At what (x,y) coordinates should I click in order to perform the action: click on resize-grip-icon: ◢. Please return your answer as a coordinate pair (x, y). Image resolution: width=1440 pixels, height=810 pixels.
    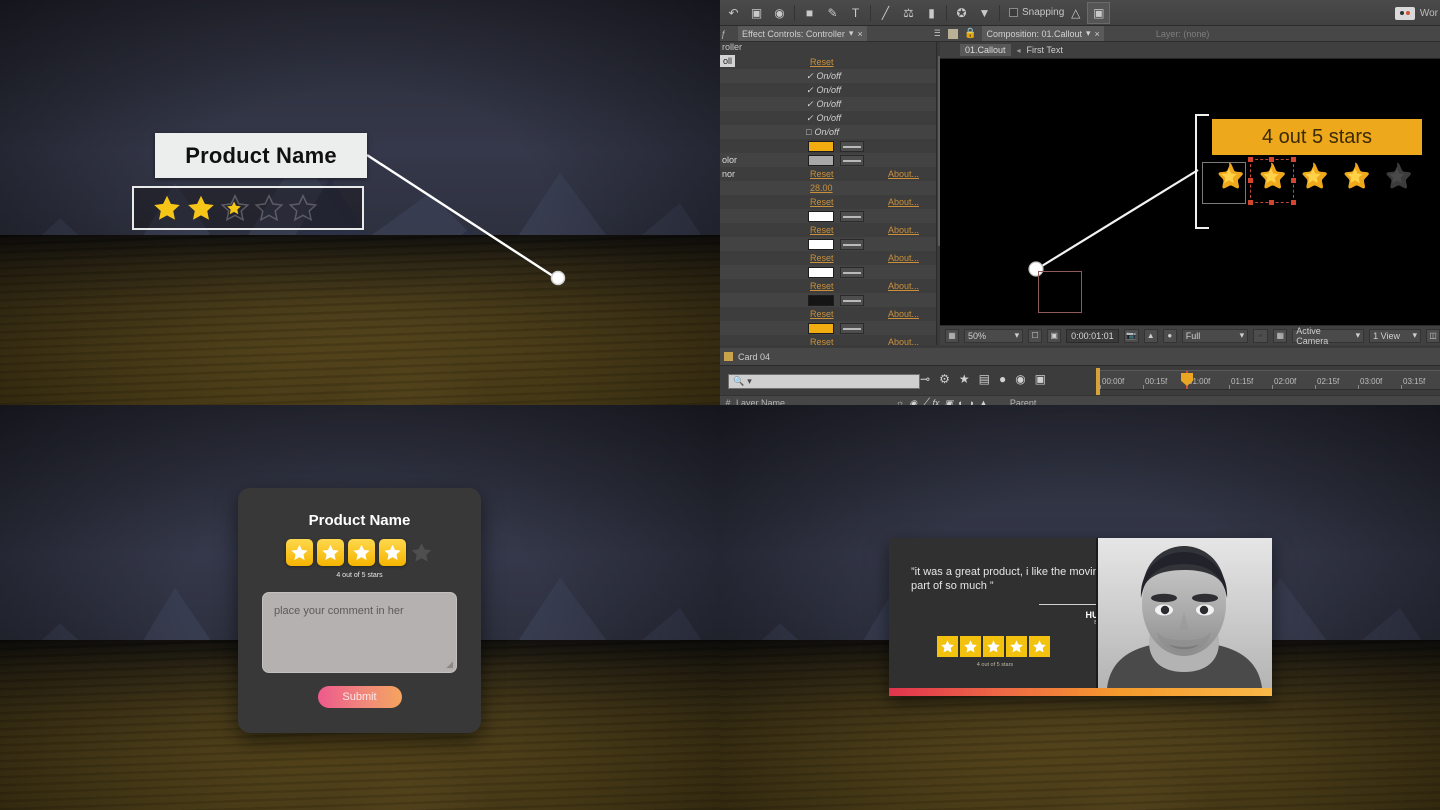
    Looking at the image, I should click on (449, 664).